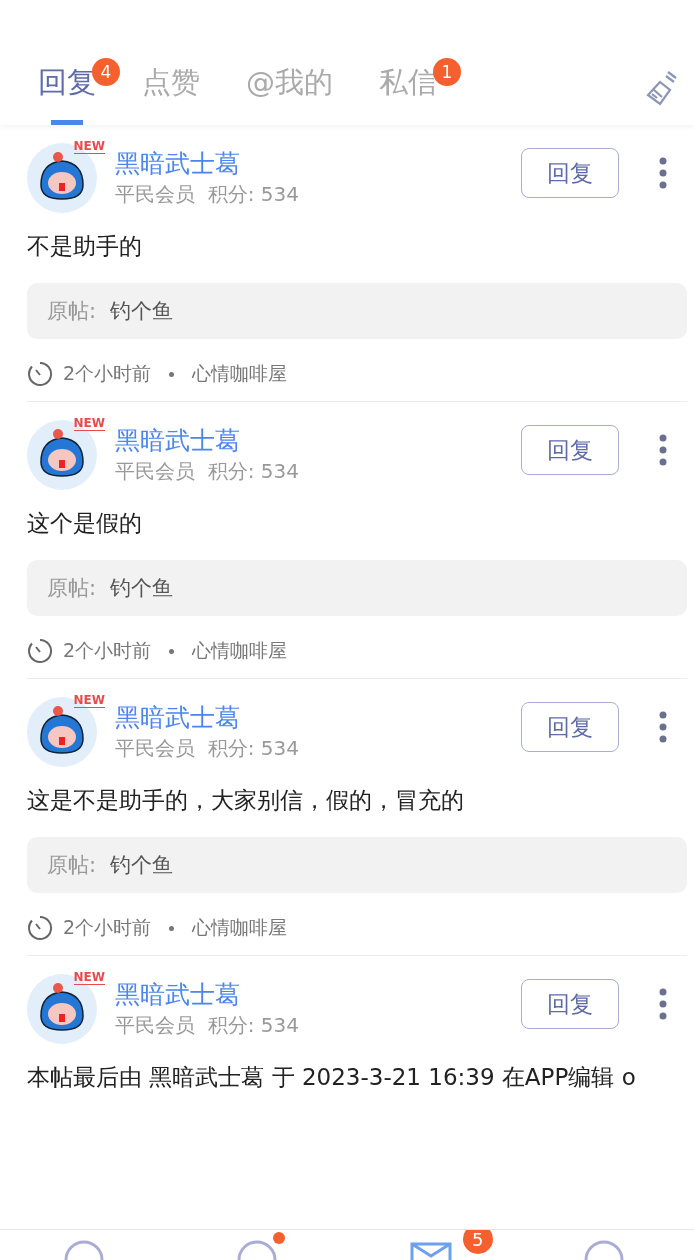  What do you see at coordinates (106, 72) in the screenshot?
I see `count-badge: 4` at bounding box center [106, 72].